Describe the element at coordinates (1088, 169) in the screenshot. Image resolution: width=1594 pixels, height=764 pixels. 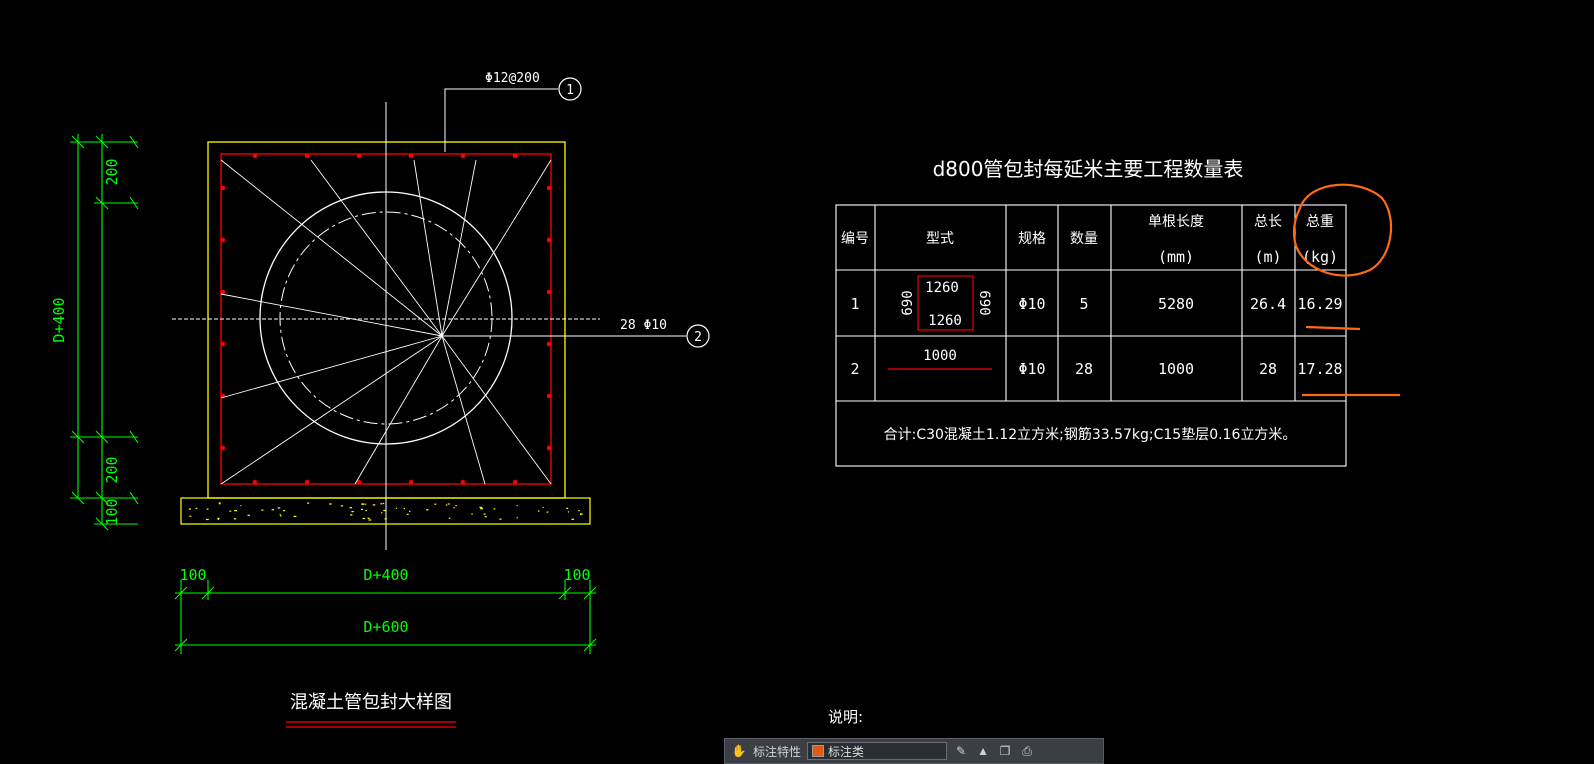
I see `table-title: d800管包封每延米主要工程数量表` at that location.